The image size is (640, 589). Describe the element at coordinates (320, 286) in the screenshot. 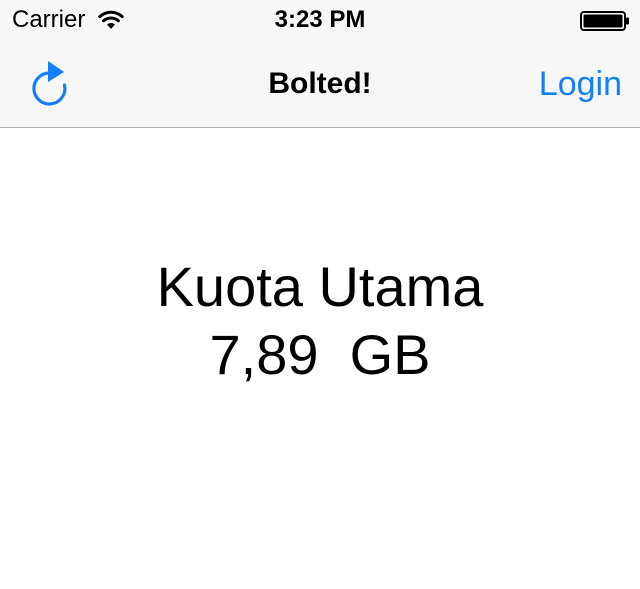

I see `quota-label: Kuota Utama` at that location.